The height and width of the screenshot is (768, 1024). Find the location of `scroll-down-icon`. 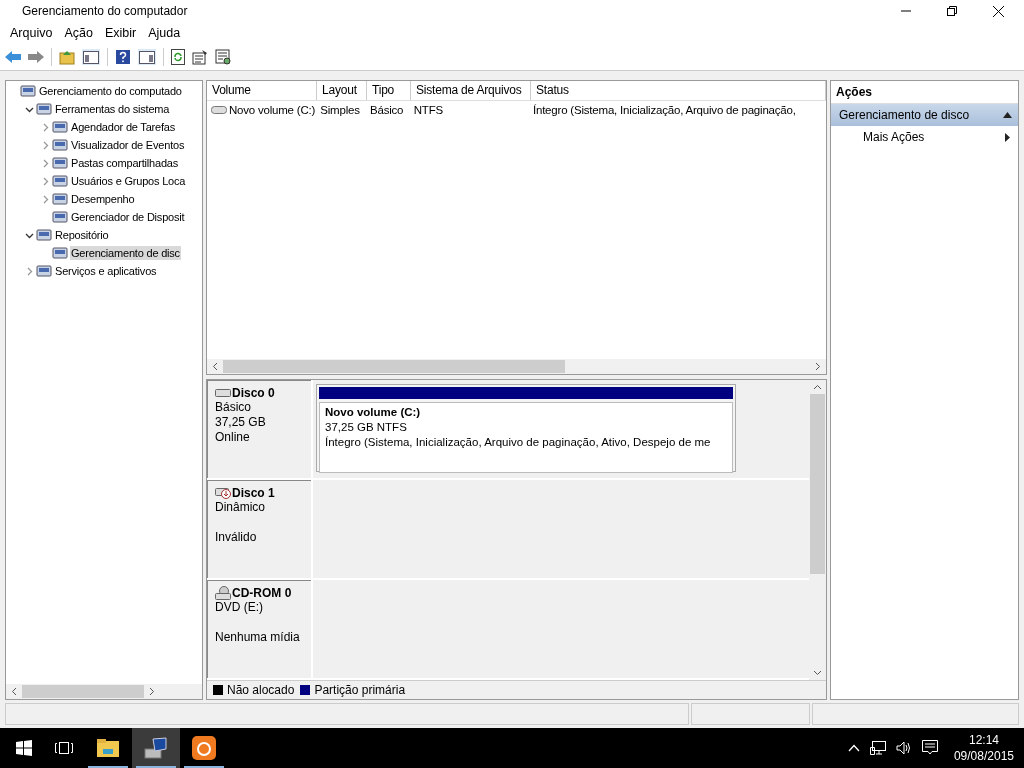

scroll-down-icon is located at coordinates (817, 673).